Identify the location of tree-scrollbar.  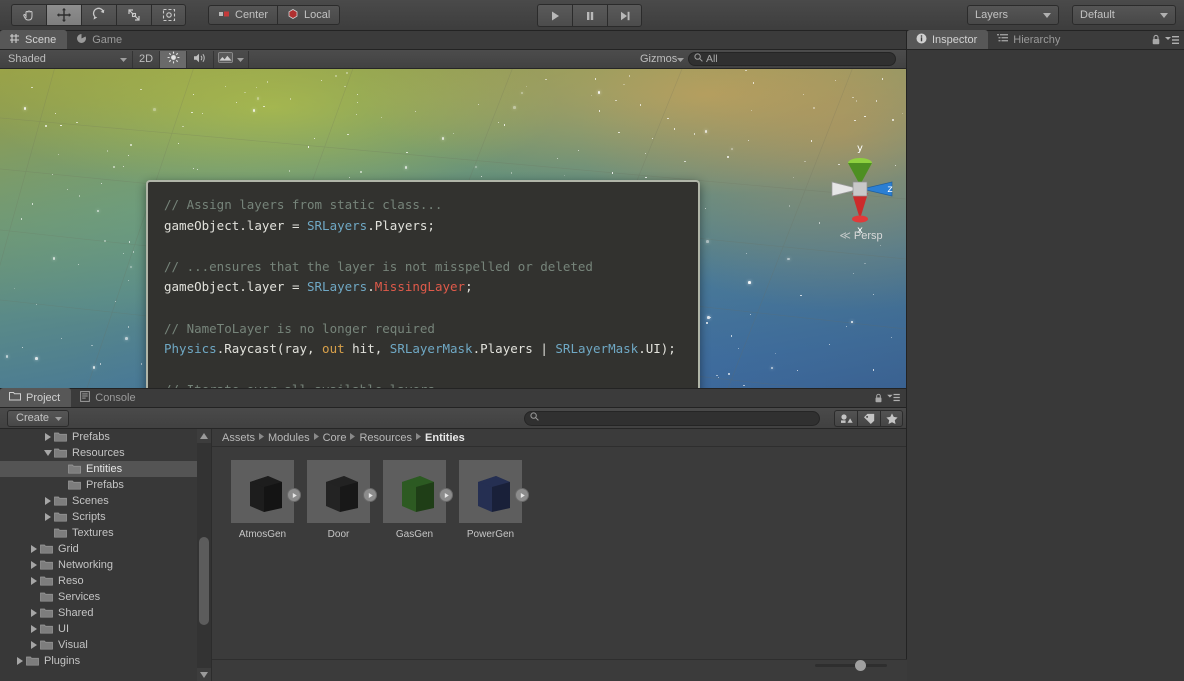
(204, 555).